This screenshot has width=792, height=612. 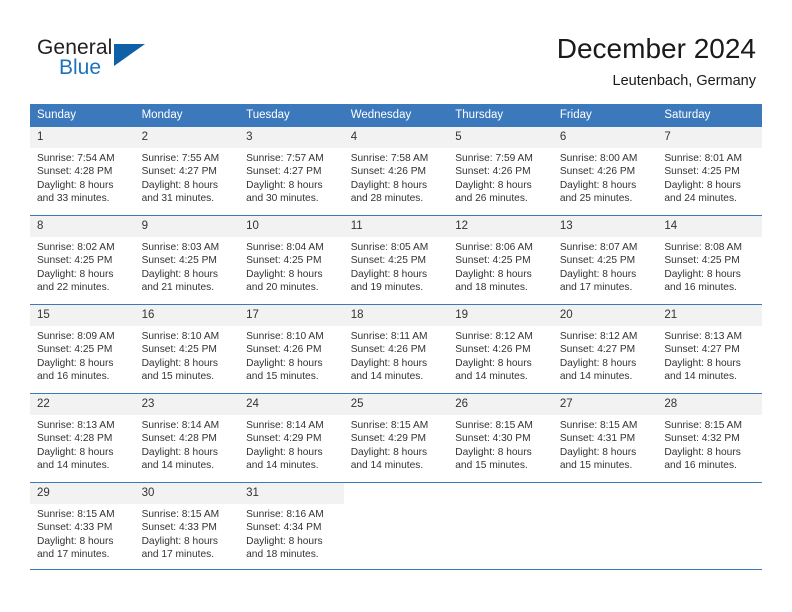 I want to click on sunrise-time: Sunrise: 8:09 AM, so click(x=76, y=336).